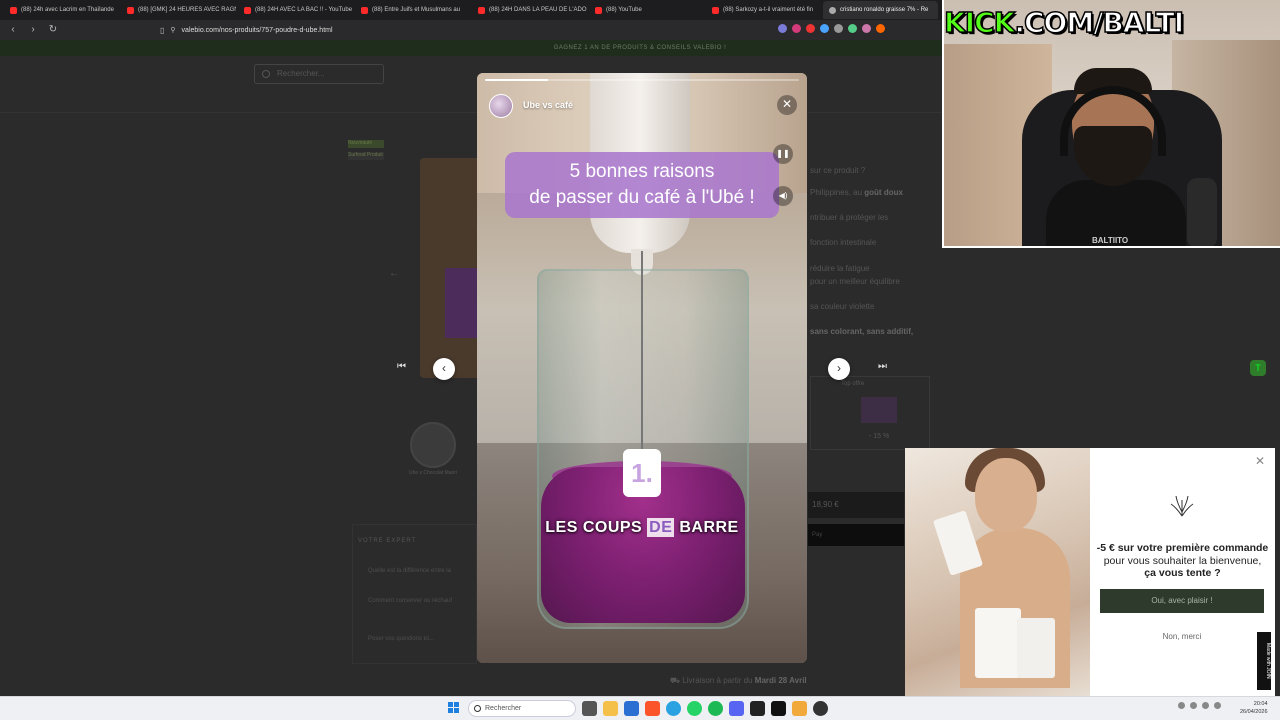 The image size is (1280, 720). What do you see at coordinates (862, 331) in the screenshot?
I see `benefit-emphasis: sans colorant, sans additif,` at bounding box center [862, 331].